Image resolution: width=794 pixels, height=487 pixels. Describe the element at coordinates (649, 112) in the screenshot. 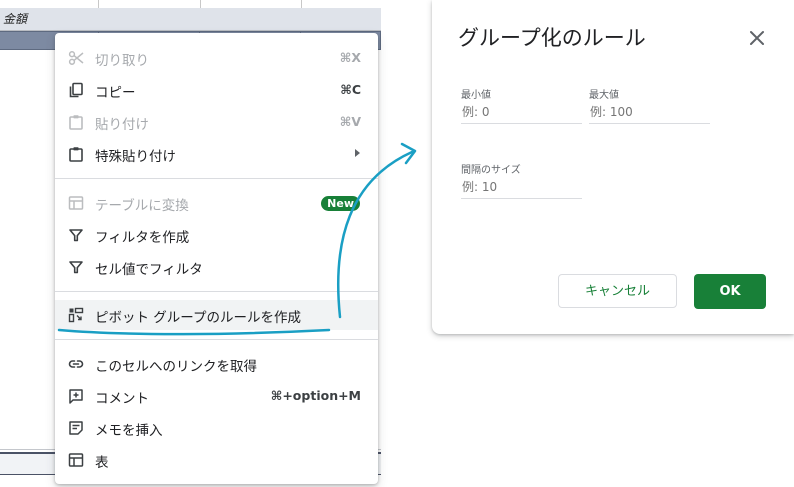

I see `max-value-input` at that location.